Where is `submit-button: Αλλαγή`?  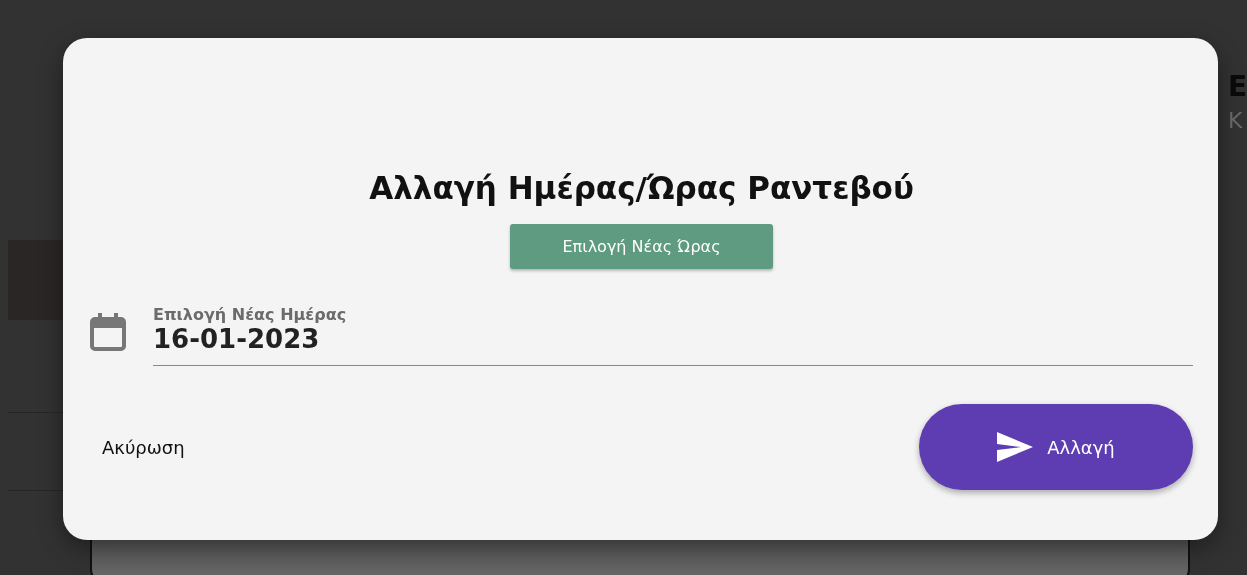 submit-button: Αλλαγή is located at coordinates (1056, 447).